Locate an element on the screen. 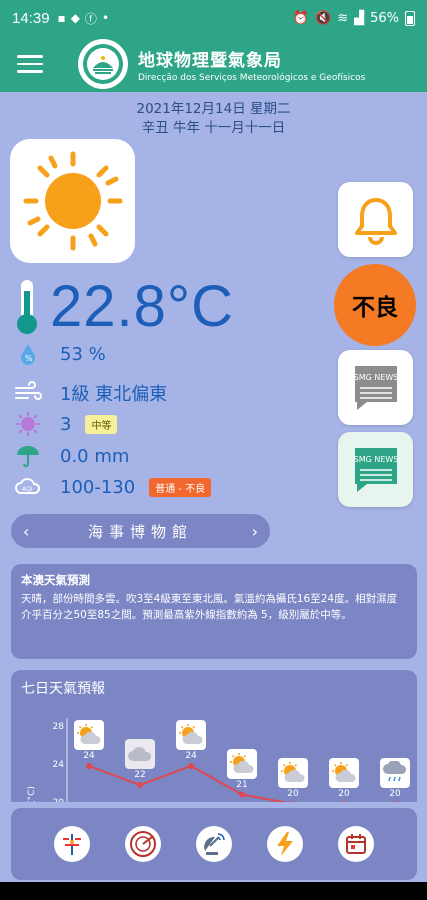 The width and height of the screenshot is (427, 900). prev-station-button: ‹ is located at coordinates (26, 531).